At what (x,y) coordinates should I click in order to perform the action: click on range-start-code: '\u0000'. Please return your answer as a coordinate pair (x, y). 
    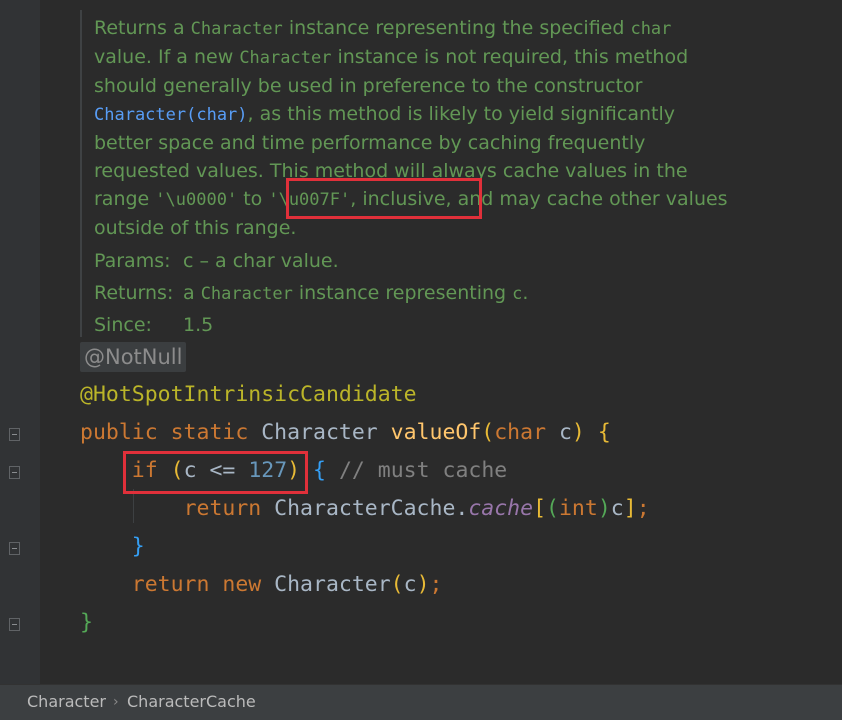
    Looking at the image, I should click on (196, 200).